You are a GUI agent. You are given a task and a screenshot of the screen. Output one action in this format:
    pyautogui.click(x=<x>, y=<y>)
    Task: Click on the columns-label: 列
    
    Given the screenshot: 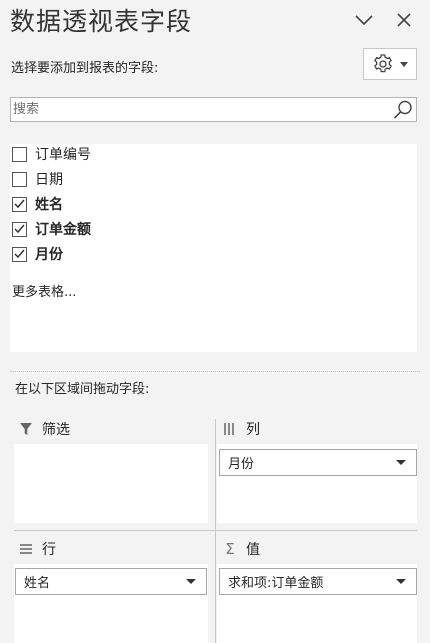 What is the action you would take?
    pyautogui.click(x=253, y=430)
    